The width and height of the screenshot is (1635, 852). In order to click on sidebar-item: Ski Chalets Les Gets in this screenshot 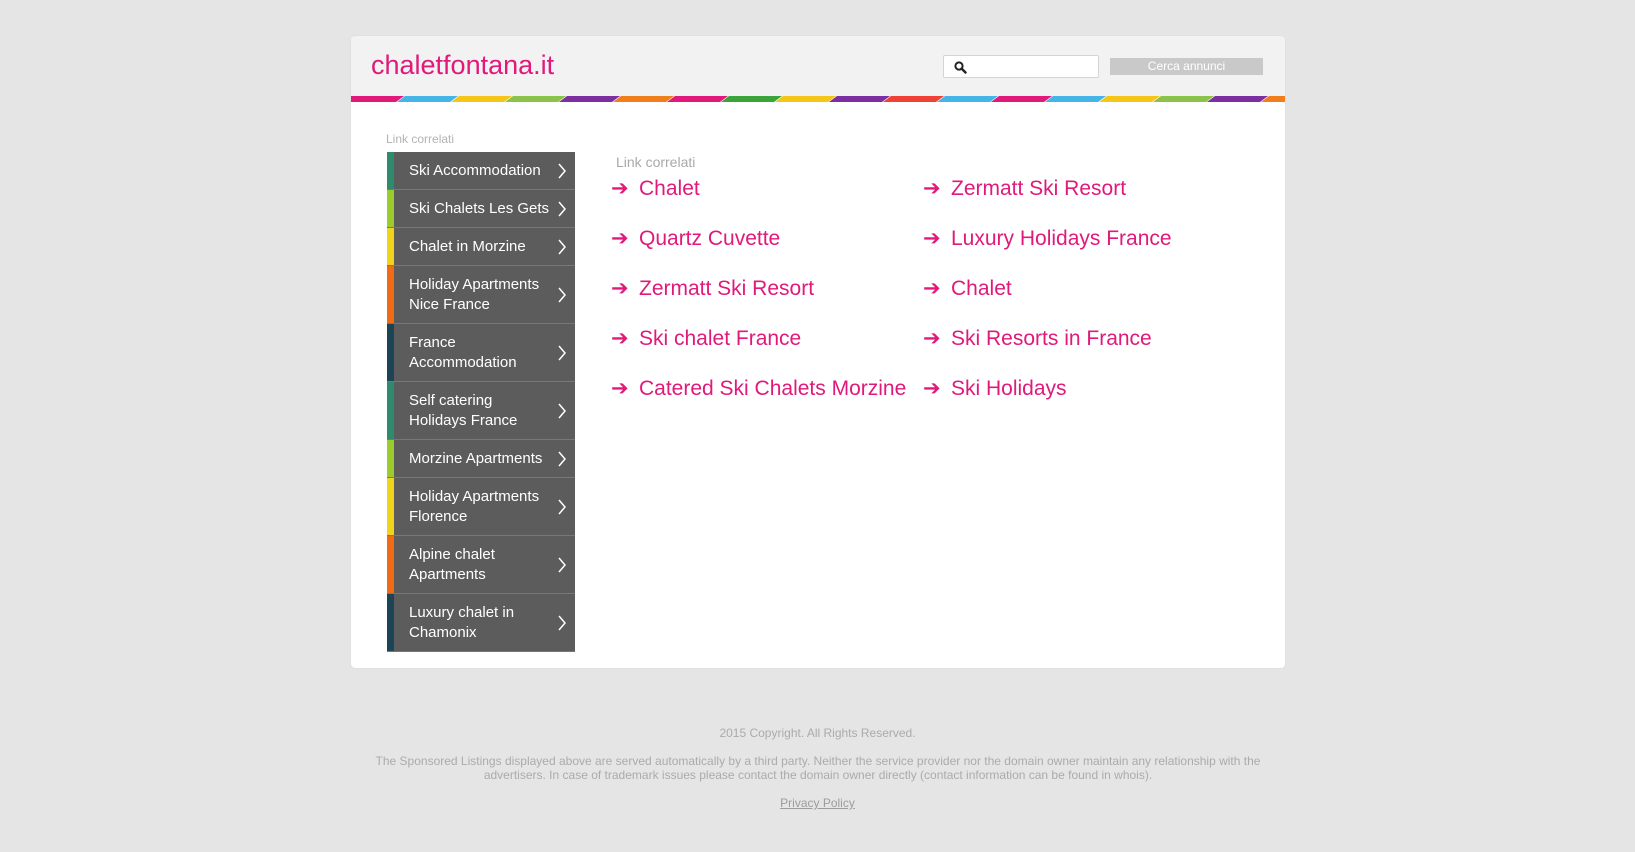, I will do `click(481, 209)`.